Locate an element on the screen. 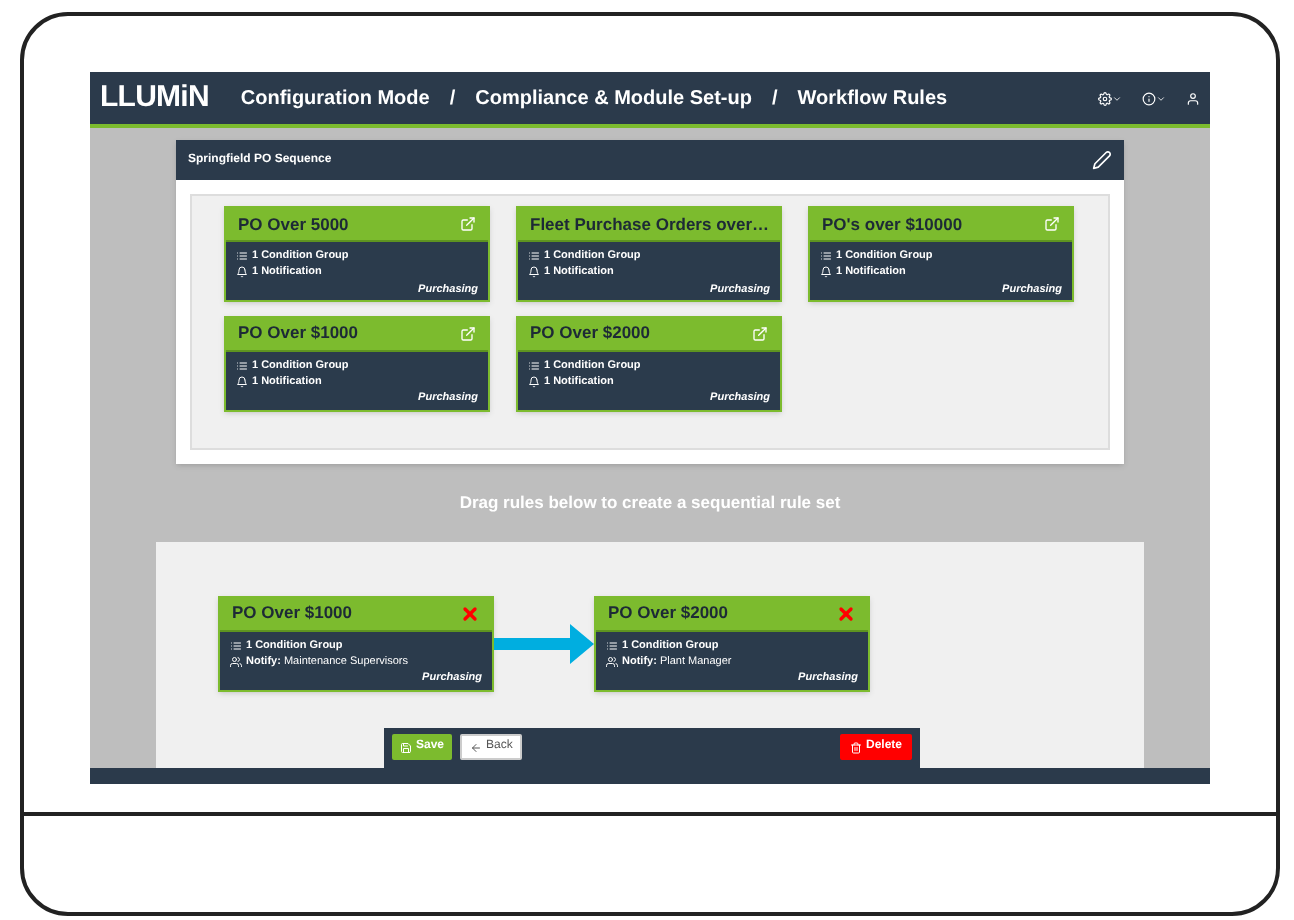  save-icon is located at coordinates (406, 747).